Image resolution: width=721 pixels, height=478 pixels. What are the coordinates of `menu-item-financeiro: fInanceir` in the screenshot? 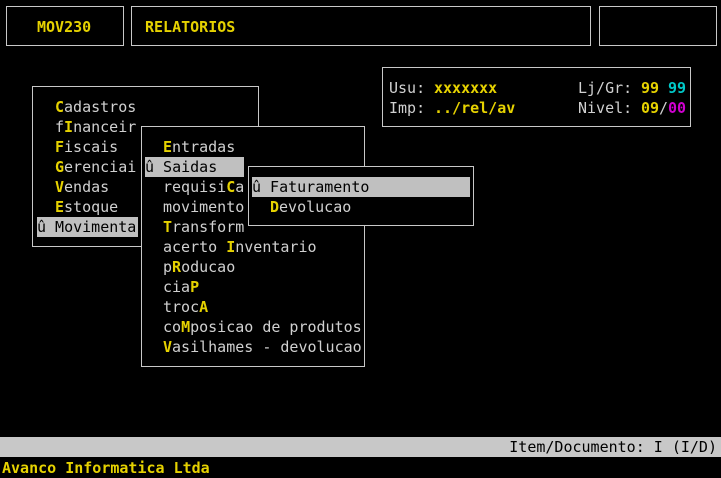 It's located at (95, 127).